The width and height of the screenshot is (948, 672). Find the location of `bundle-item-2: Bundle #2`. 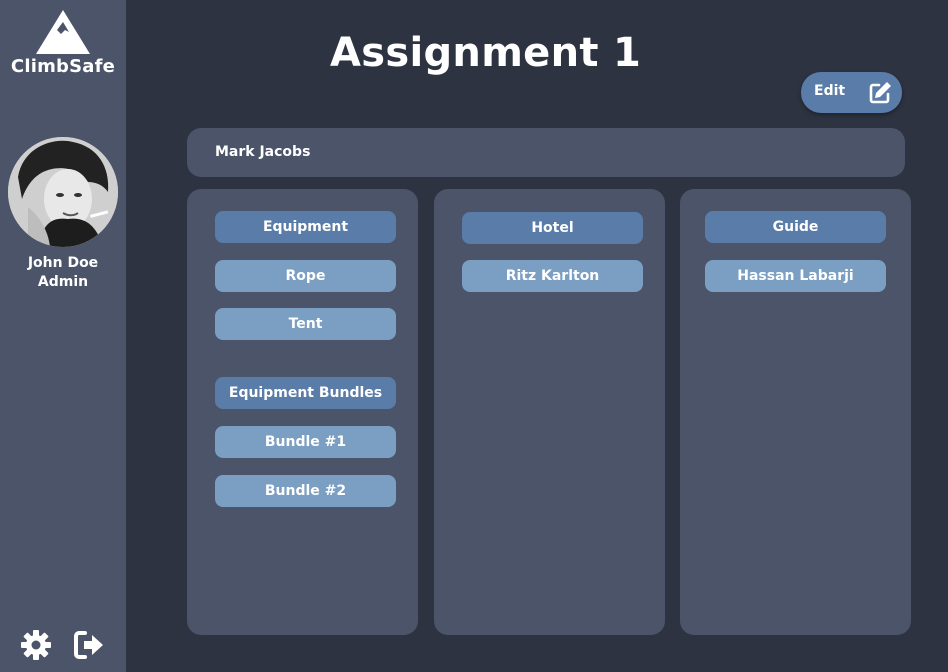

bundle-item-2: Bundle #2 is located at coordinates (305, 491).